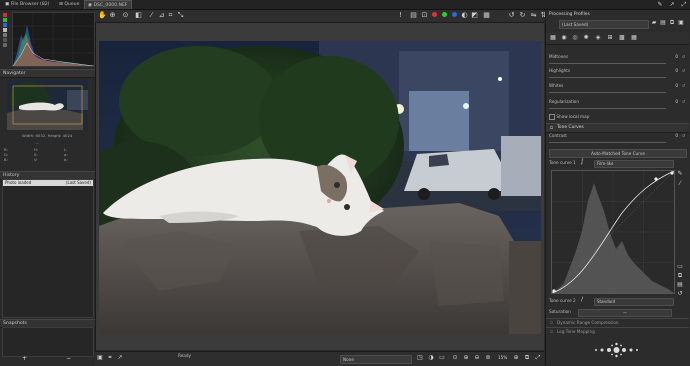  What do you see at coordinates (434, 15) in the screenshot?
I see `red-channel-icon` at bounding box center [434, 15].